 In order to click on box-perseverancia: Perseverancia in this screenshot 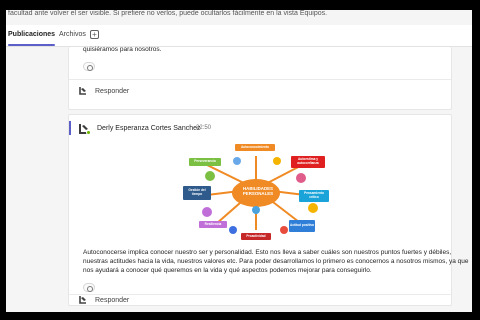, I will do `click(205, 162)`.